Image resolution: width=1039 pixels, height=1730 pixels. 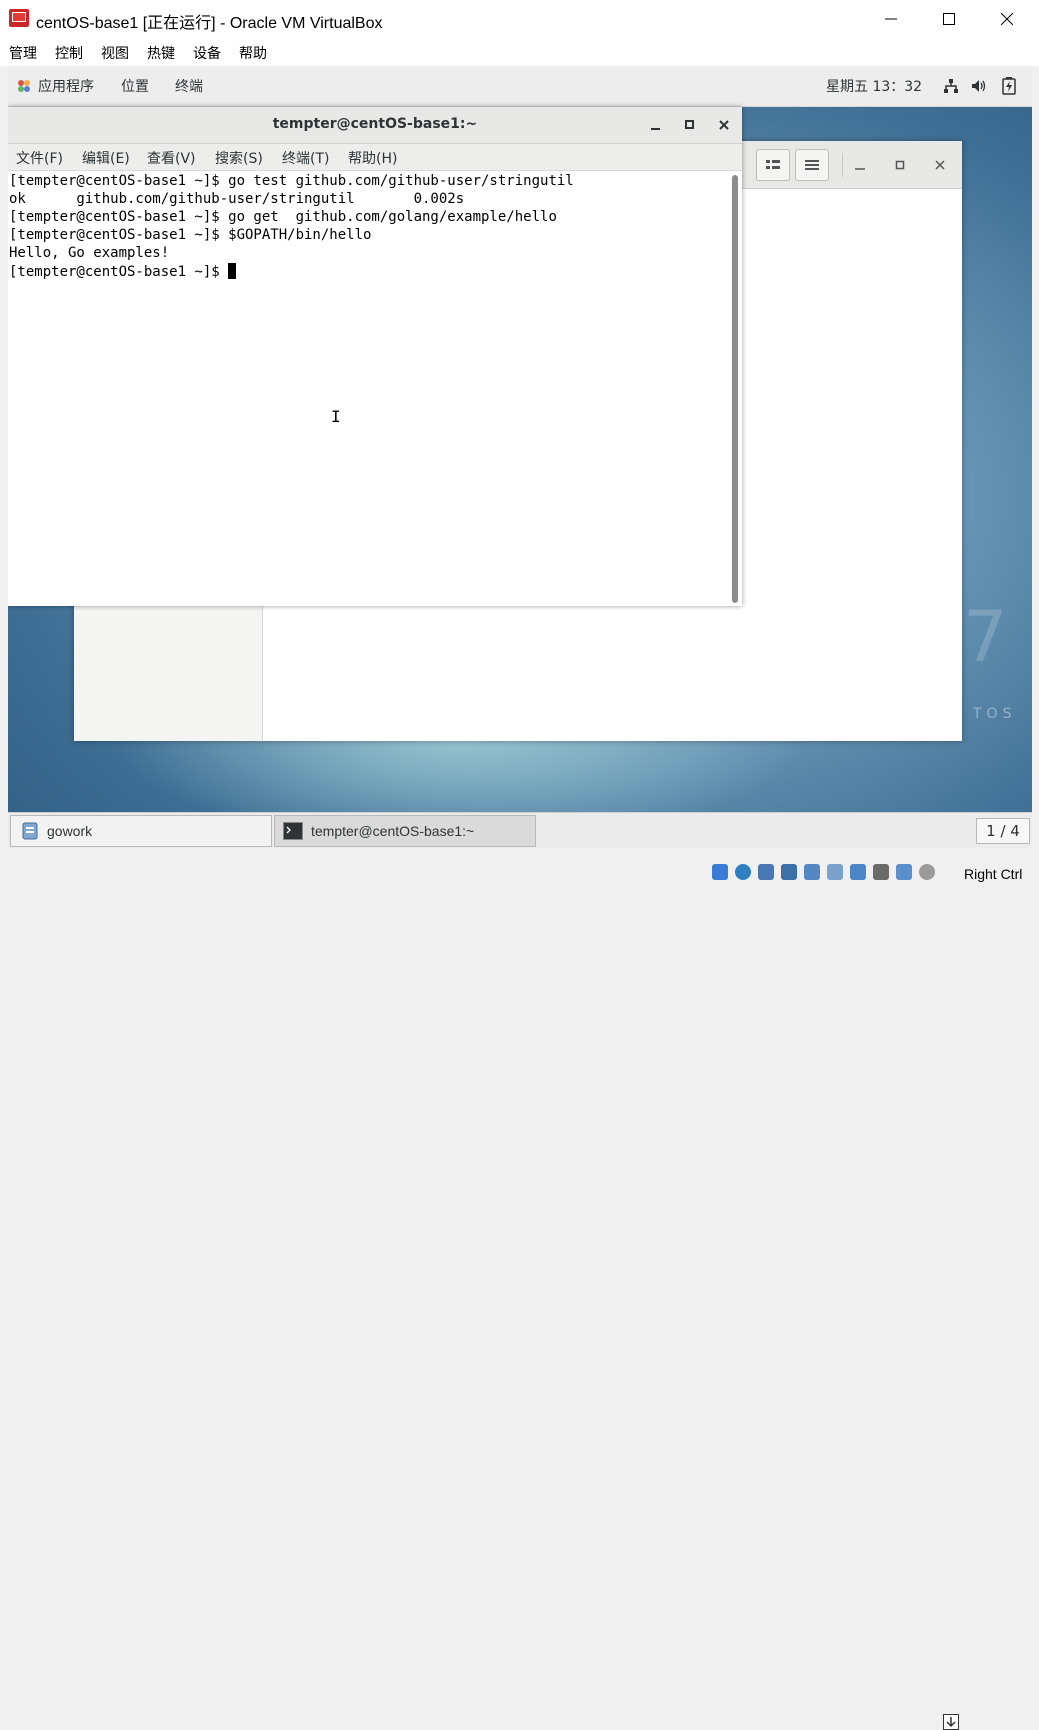 I want to click on terminal-minimize-icon, so click(x=656, y=125).